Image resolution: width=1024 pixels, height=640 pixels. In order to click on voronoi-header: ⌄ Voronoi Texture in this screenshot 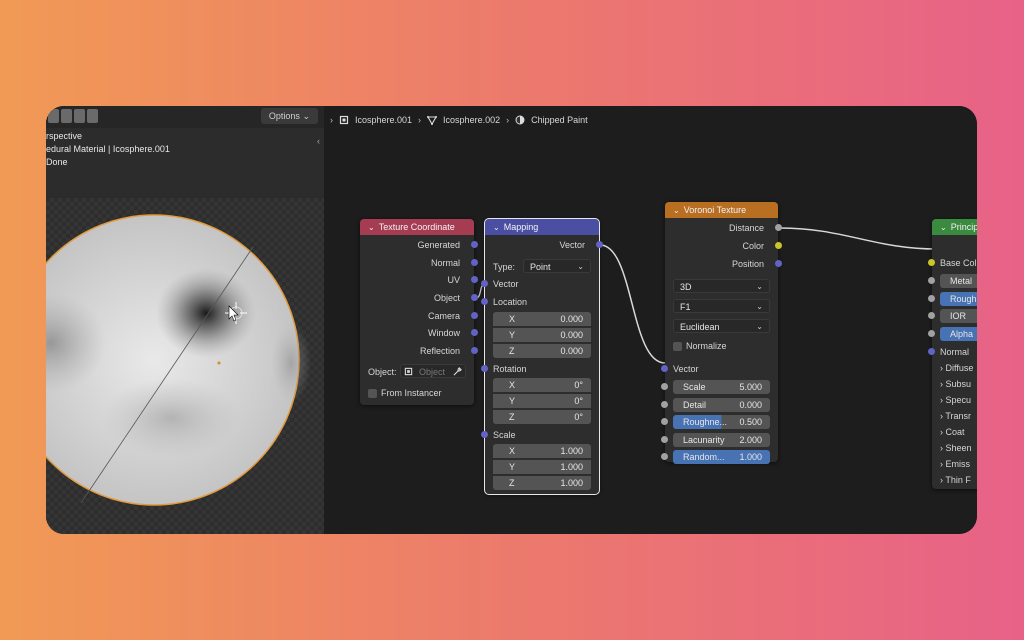, I will do `click(721, 210)`.